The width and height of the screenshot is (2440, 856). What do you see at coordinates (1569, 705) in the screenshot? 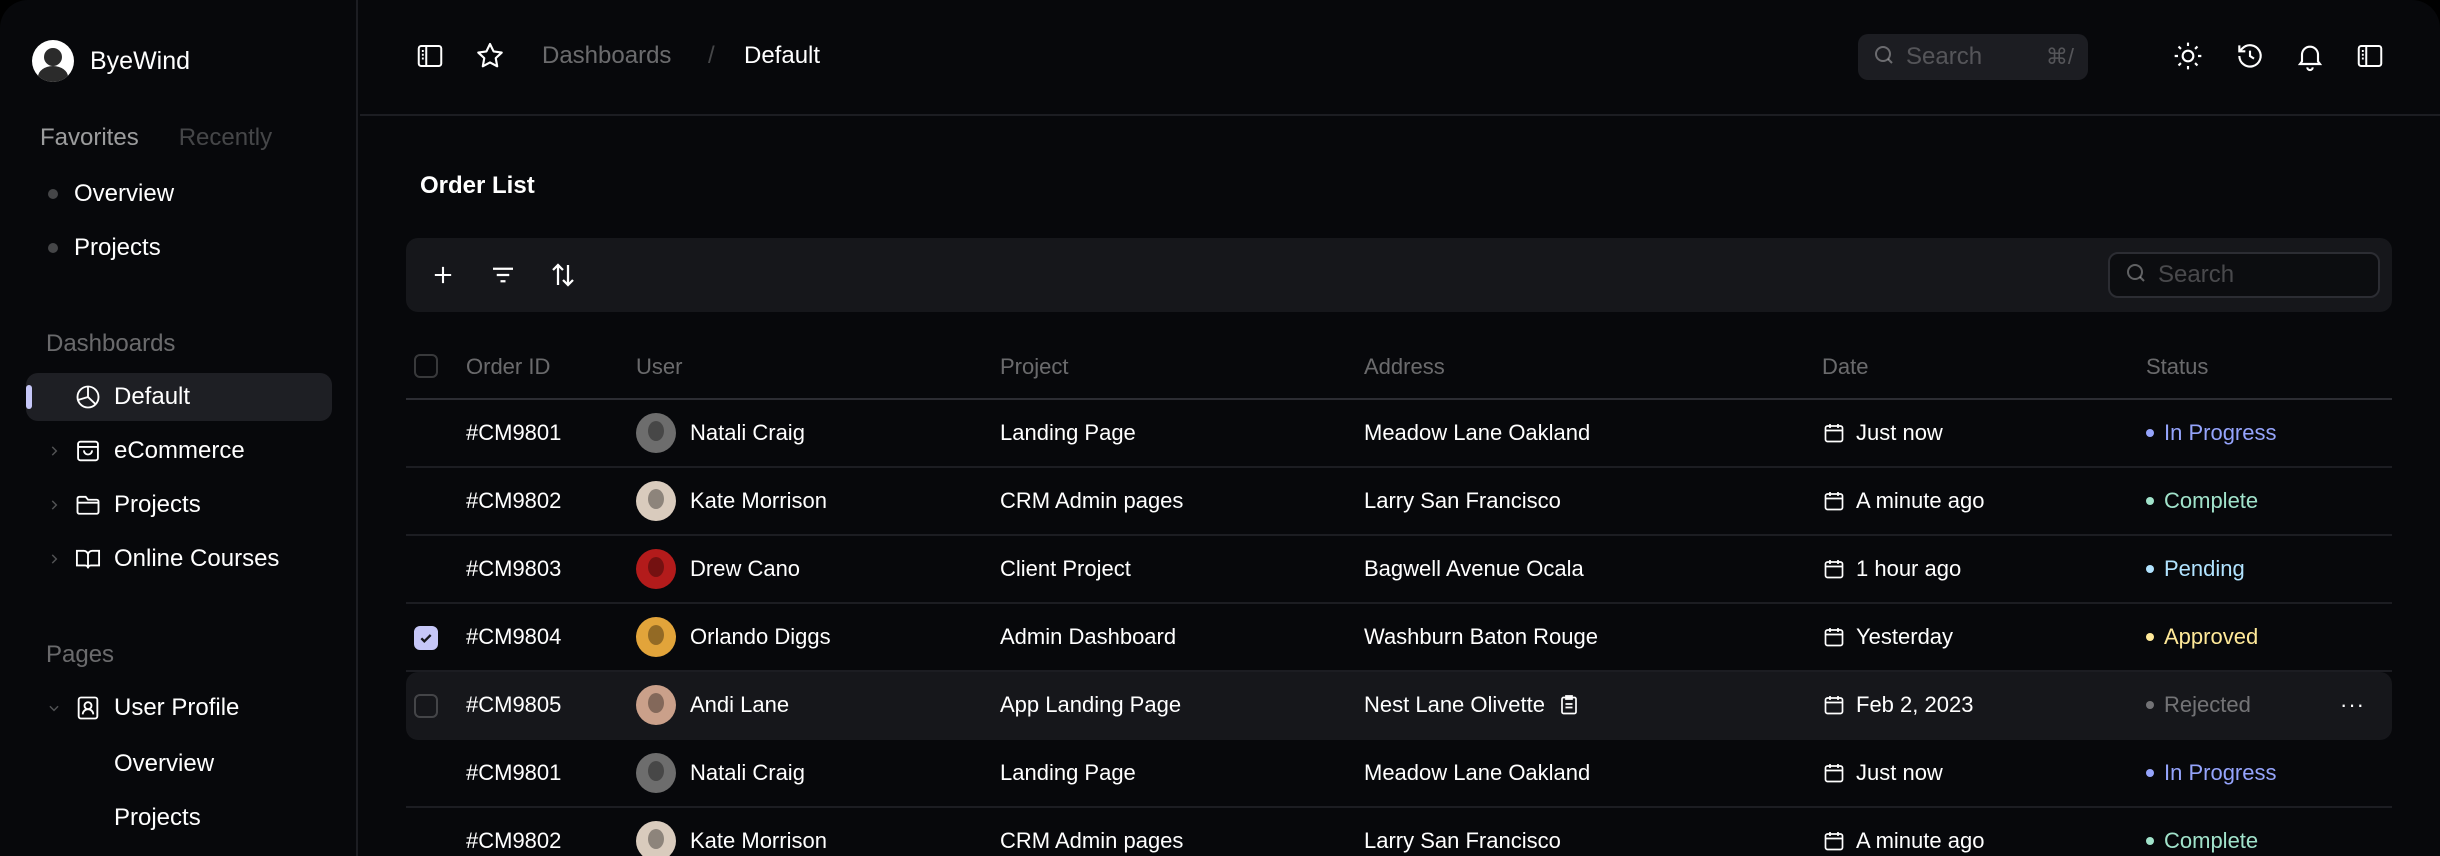
I see `clipboard-icon` at bounding box center [1569, 705].